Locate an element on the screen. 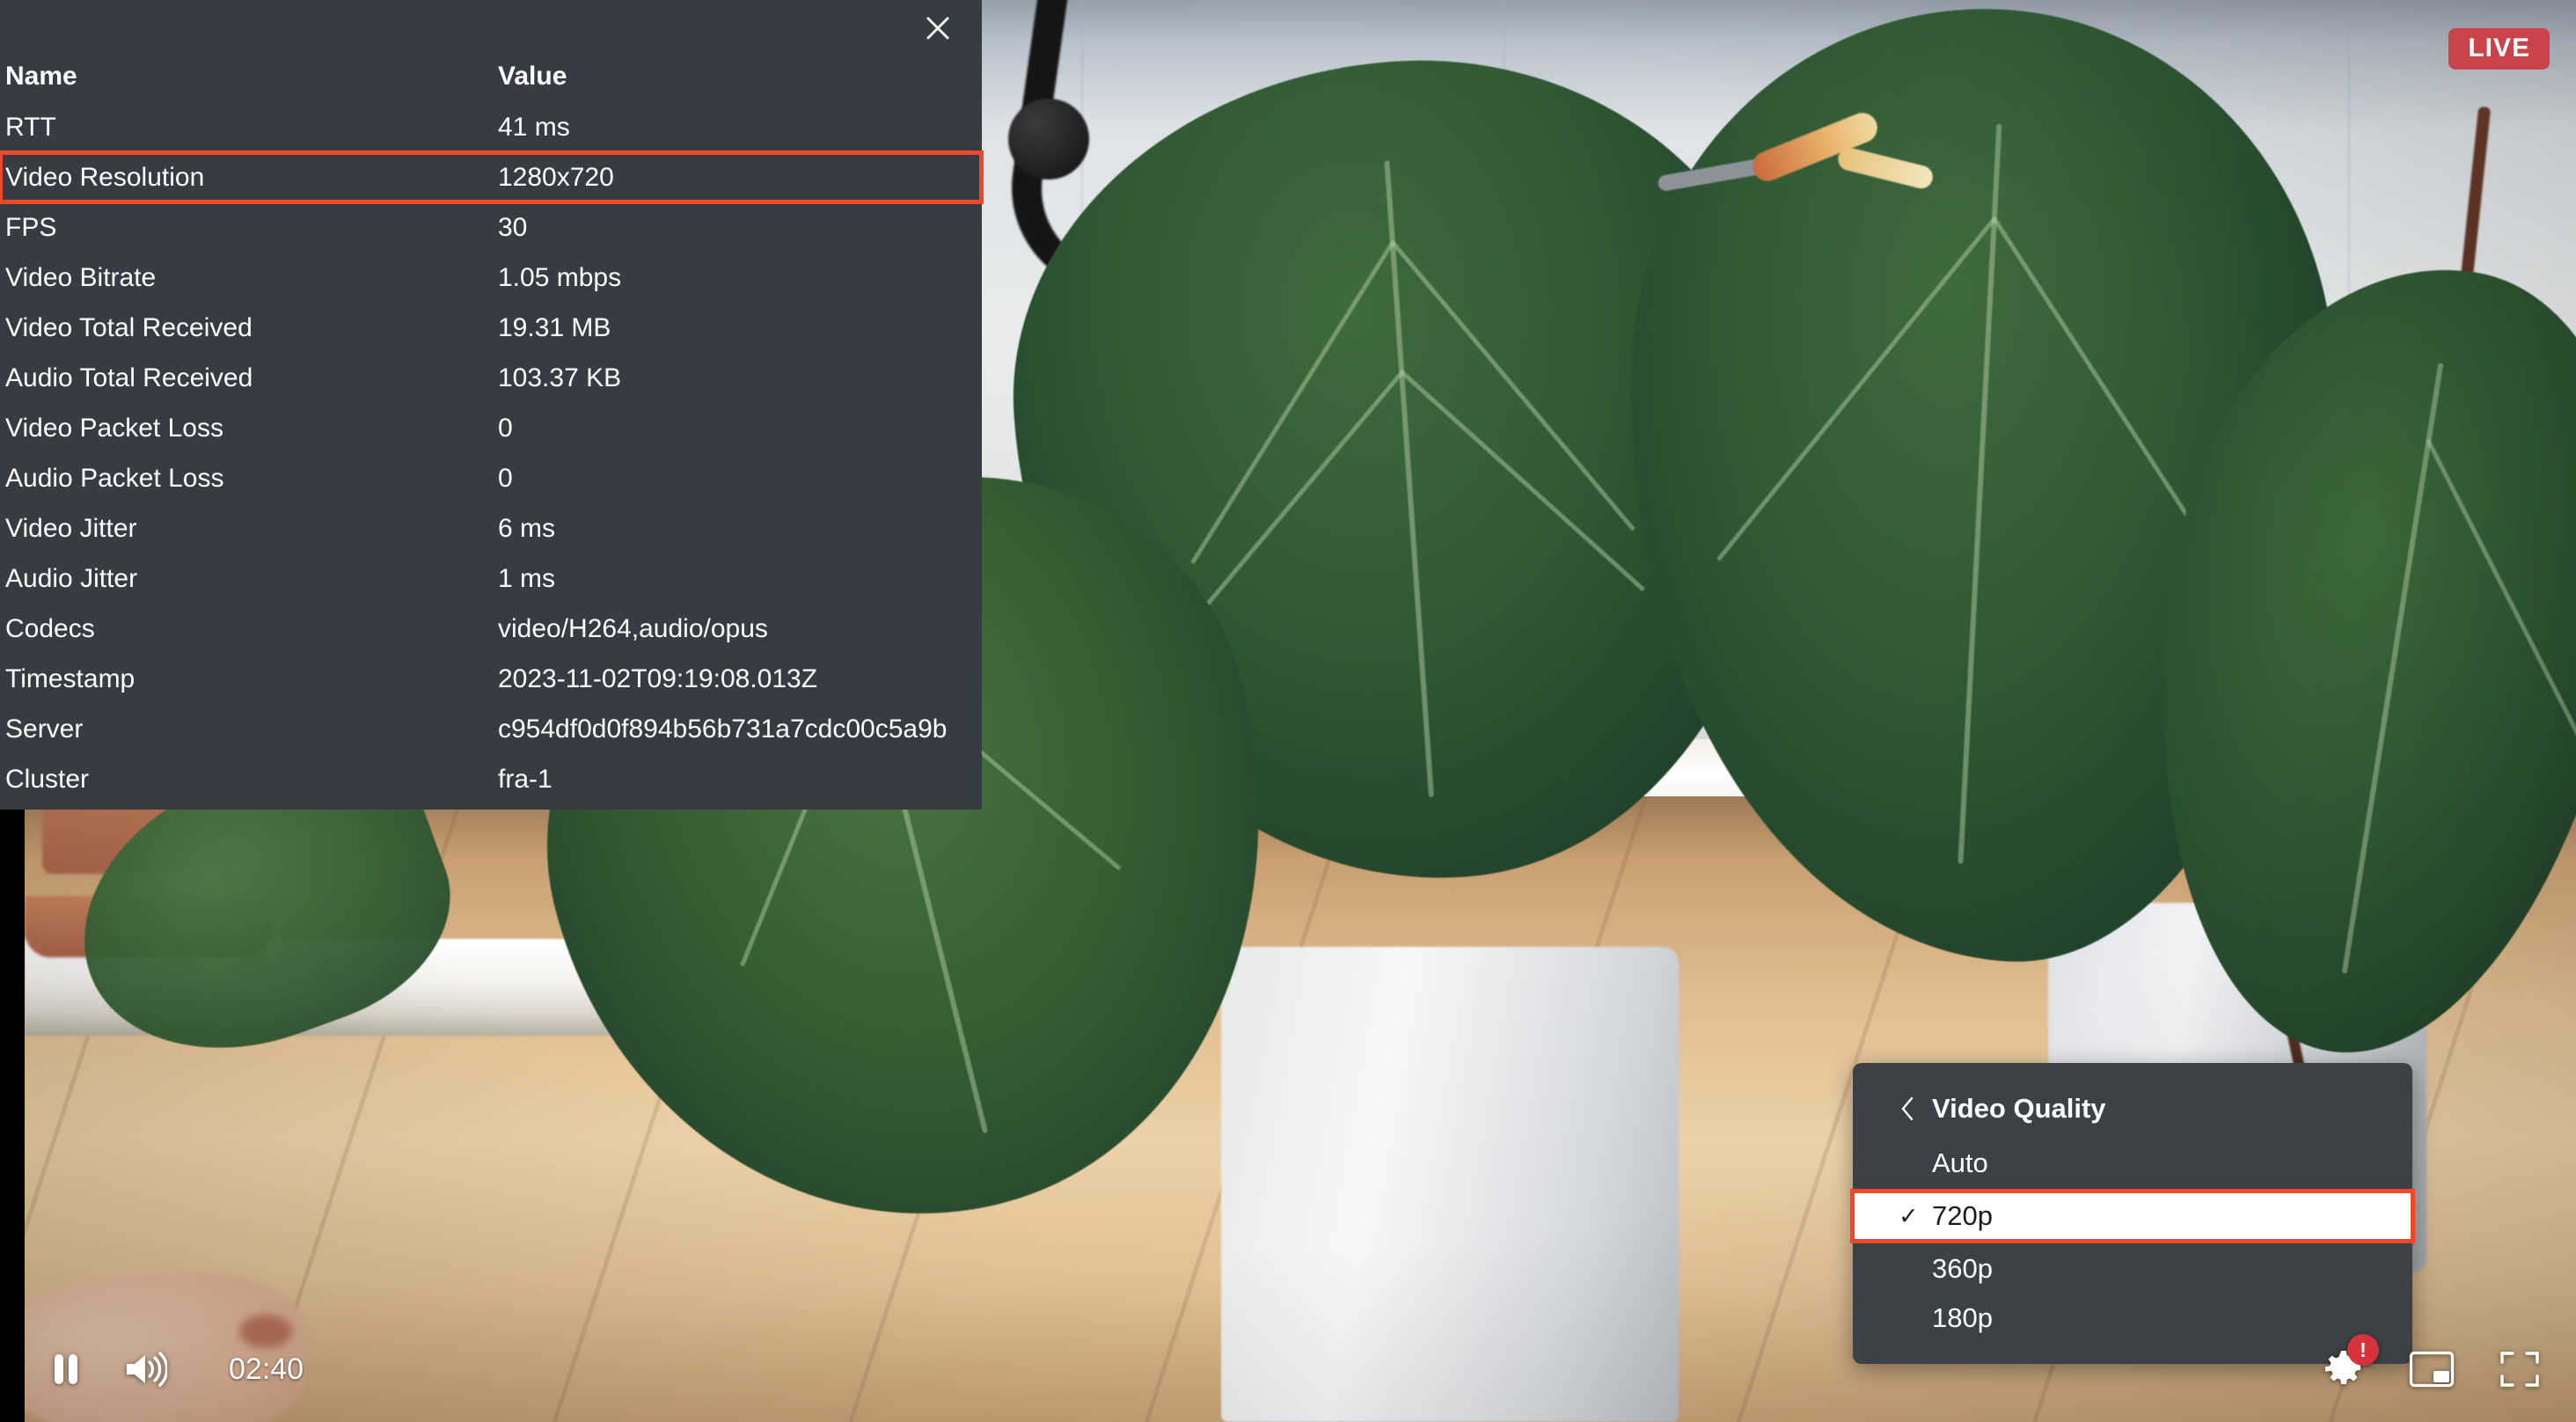 The height and width of the screenshot is (1422, 2576). control-bar-right: ! is located at coordinates (2432, 1362).